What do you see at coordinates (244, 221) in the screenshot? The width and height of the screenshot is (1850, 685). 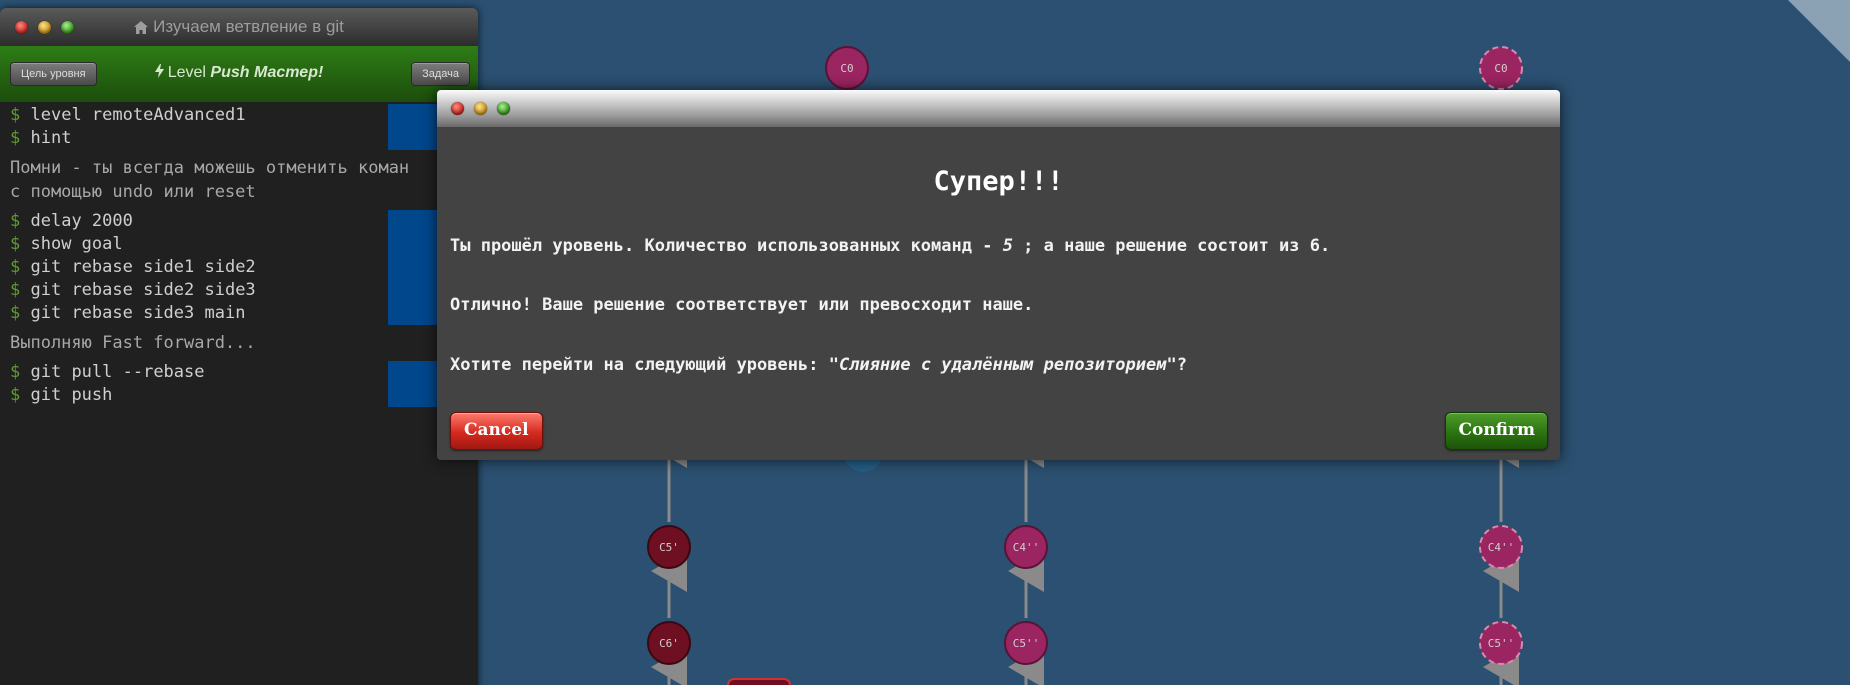 I see `command-line: $ delay 2000` at bounding box center [244, 221].